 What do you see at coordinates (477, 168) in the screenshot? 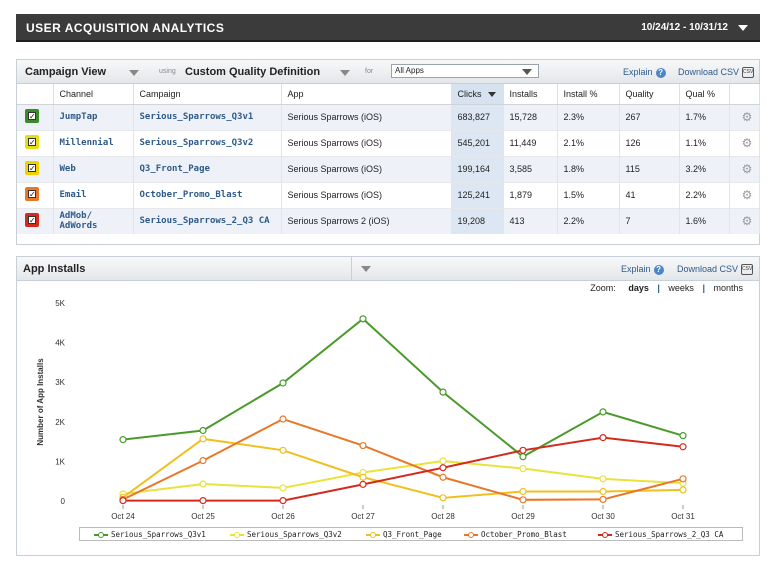
I see `clicks-cell: 199,164` at bounding box center [477, 168].